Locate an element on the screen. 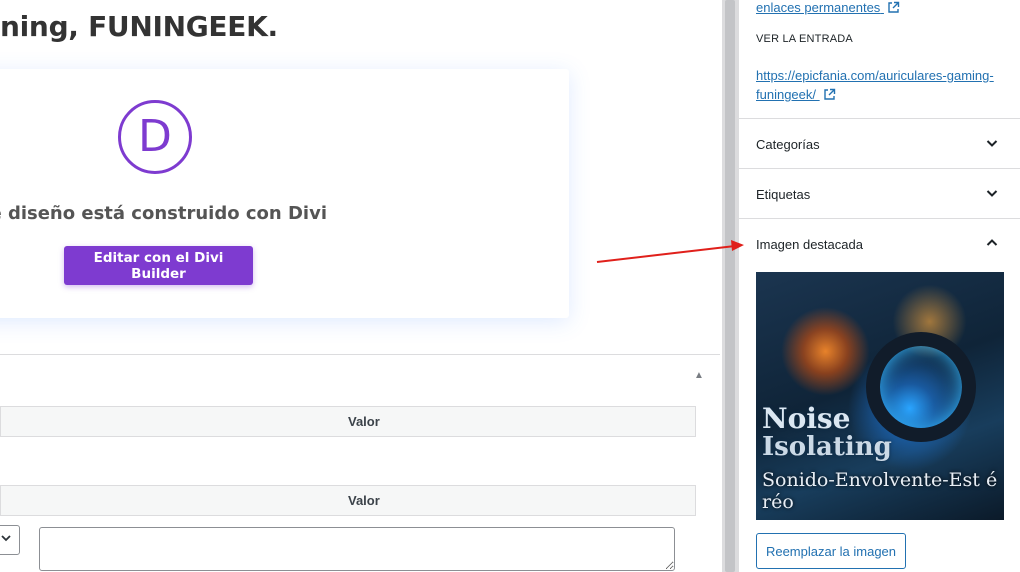 The height and width of the screenshot is (572, 1020). panel-label: Categorías is located at coordinates (788, 144).